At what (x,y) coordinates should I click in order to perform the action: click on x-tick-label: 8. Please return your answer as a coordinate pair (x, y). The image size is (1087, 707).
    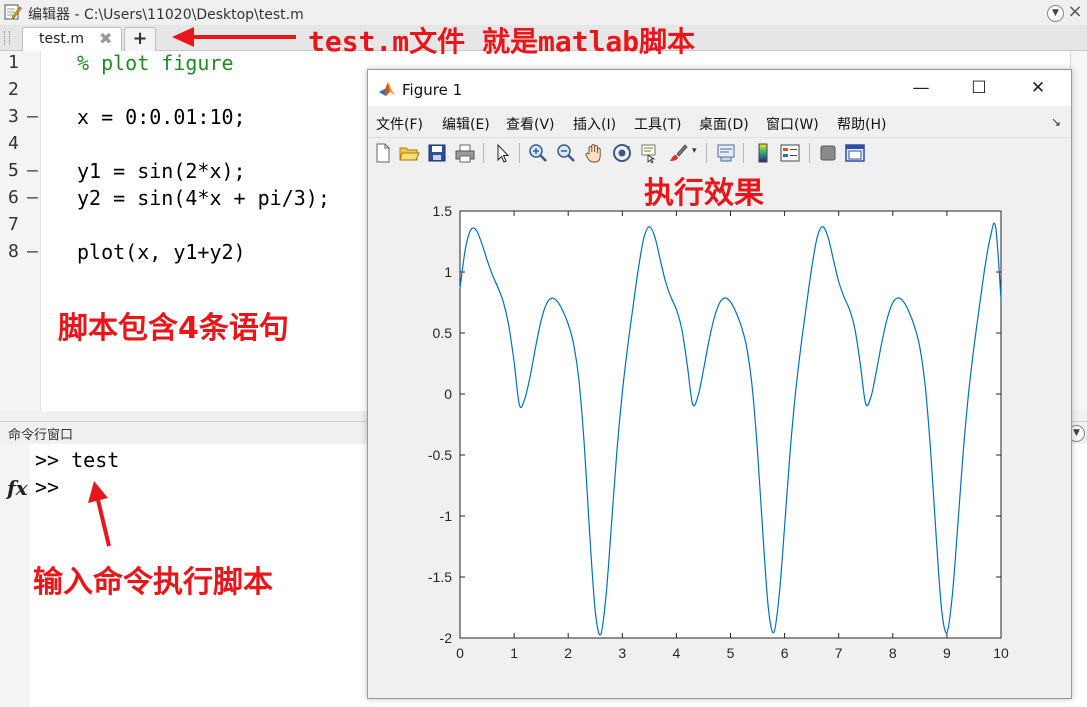
    Looking at the image, I should click on (893, 653).